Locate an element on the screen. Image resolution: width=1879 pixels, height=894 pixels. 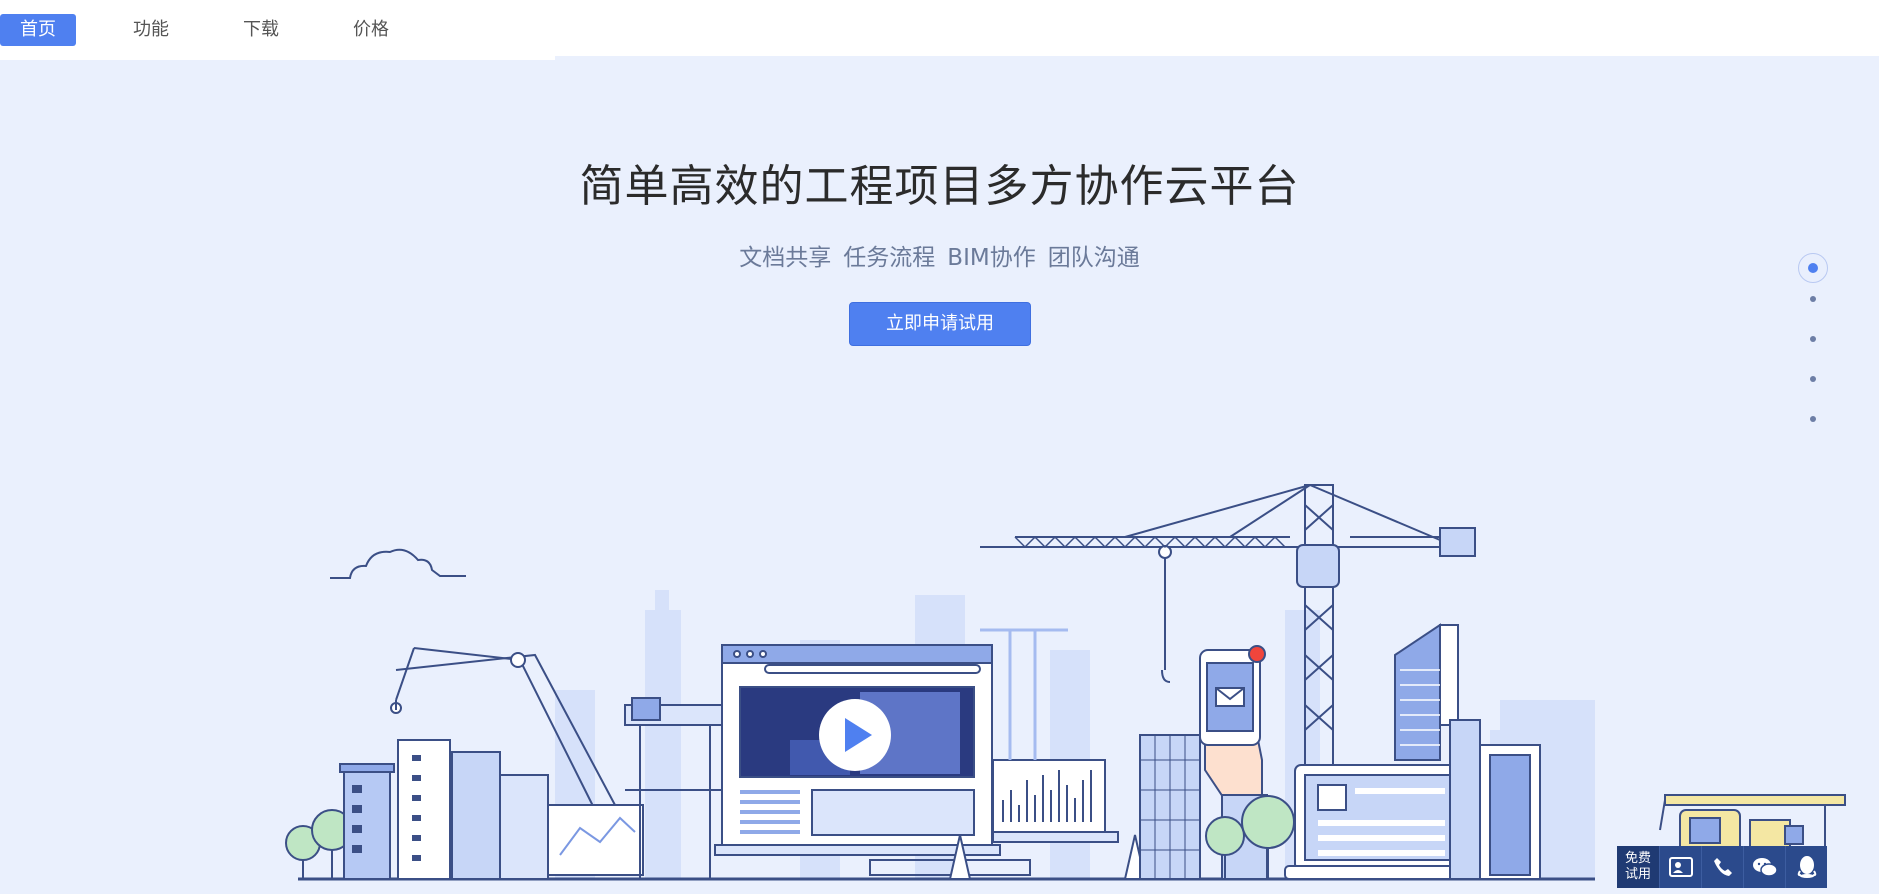
feature-team-communication: 团队沟通 is located at coordinates (1093, 258).